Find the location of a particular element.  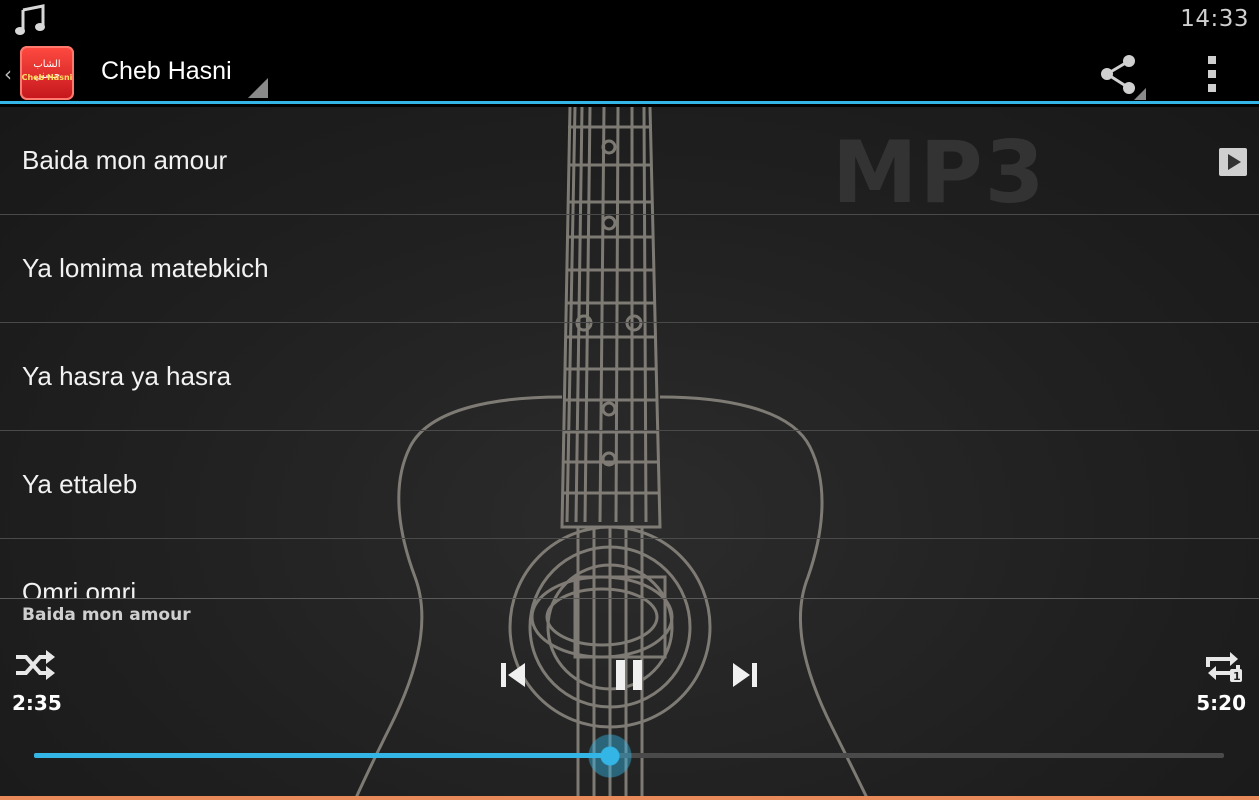

share-icon is located at coordinates (1121, 76).